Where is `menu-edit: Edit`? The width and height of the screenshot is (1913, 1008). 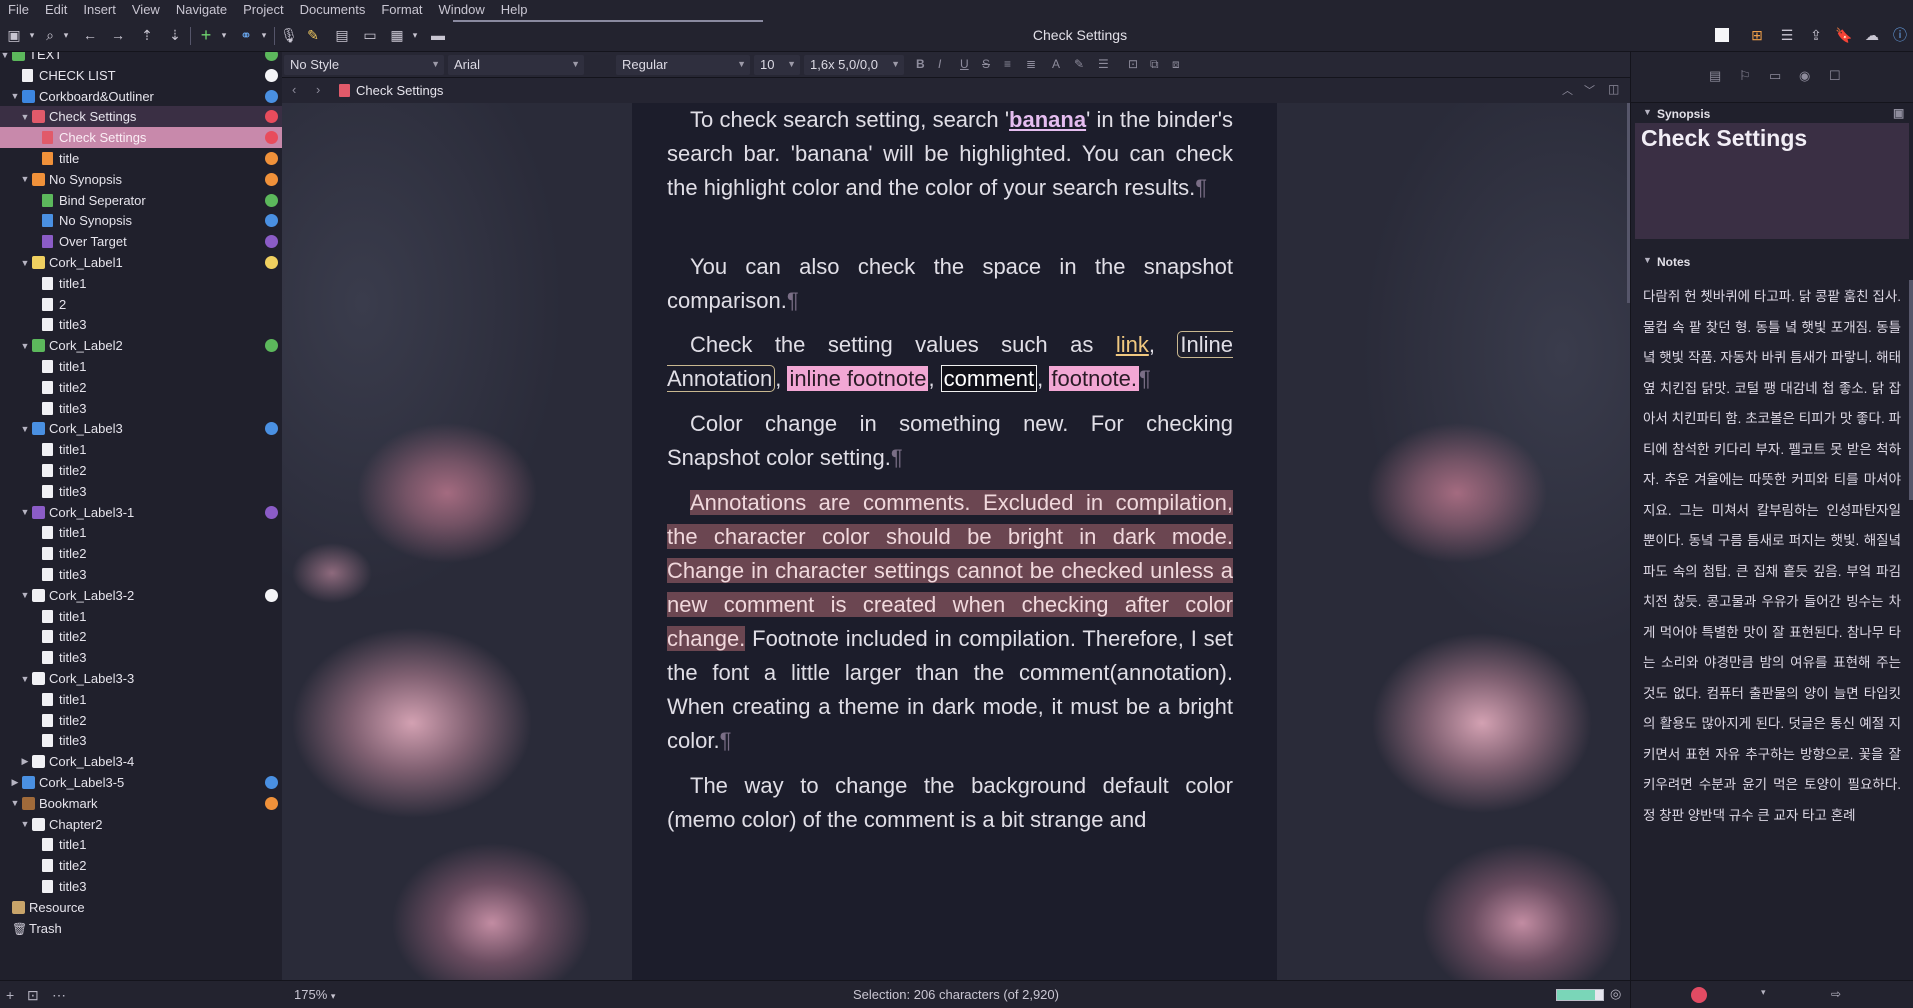
menu-edit: Edit is located at coordinates (56, 9).